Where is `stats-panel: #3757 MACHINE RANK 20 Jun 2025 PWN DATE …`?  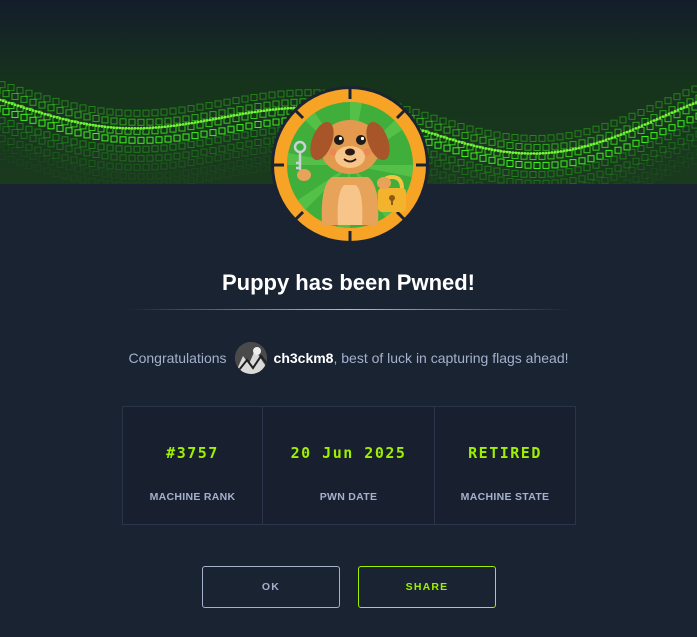
stats-panel: #3757 MACHINE RANK 20 Jun 2025 PWN DATE … is located at coordinates (349, 465).